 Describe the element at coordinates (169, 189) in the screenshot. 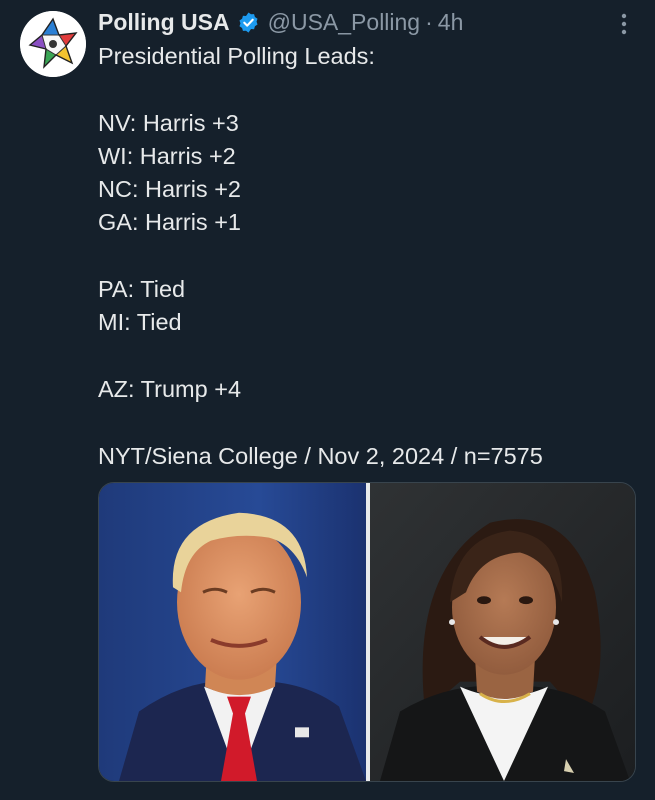

I see `tweet-line: NC: Harris +2` at that location.